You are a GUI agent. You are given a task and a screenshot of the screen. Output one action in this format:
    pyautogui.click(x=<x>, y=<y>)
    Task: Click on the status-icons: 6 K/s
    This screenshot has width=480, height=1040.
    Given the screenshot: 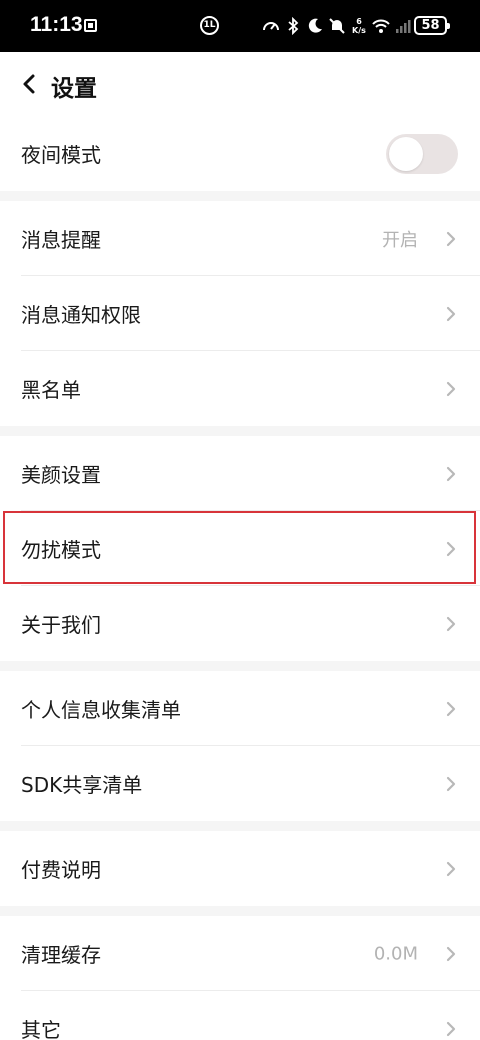 What is the action you would take?
    pyautogui.click(x=339, y=26)
    